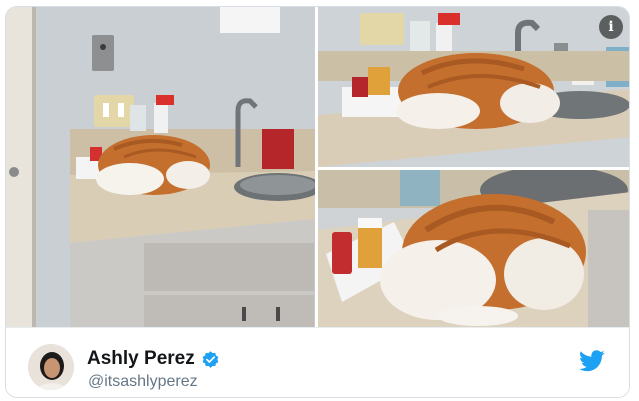  I want to click on author-name-row: Ashly Perez, so click(153, 359).